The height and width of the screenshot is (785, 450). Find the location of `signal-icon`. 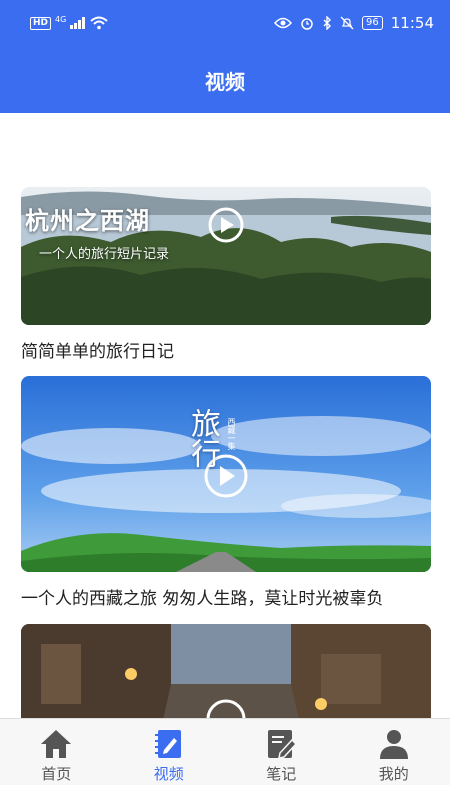

signal-icon is located at coordinates (78, 23).